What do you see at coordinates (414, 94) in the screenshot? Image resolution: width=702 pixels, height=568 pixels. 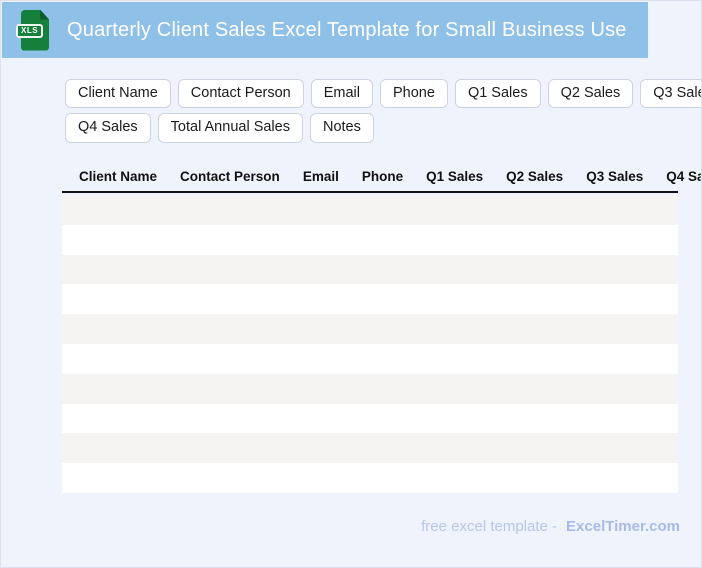 I see `field-chip: Phone` at bounding box center [414, 94].